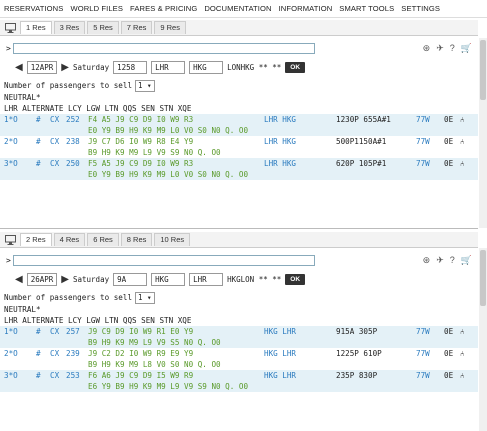  What do you see at coordinates (141, 375) in the screenshot?
I see `booking-classes: F6 A6 J9 C9 D9 I5 W9 R9` at bounding box center [141, 375].